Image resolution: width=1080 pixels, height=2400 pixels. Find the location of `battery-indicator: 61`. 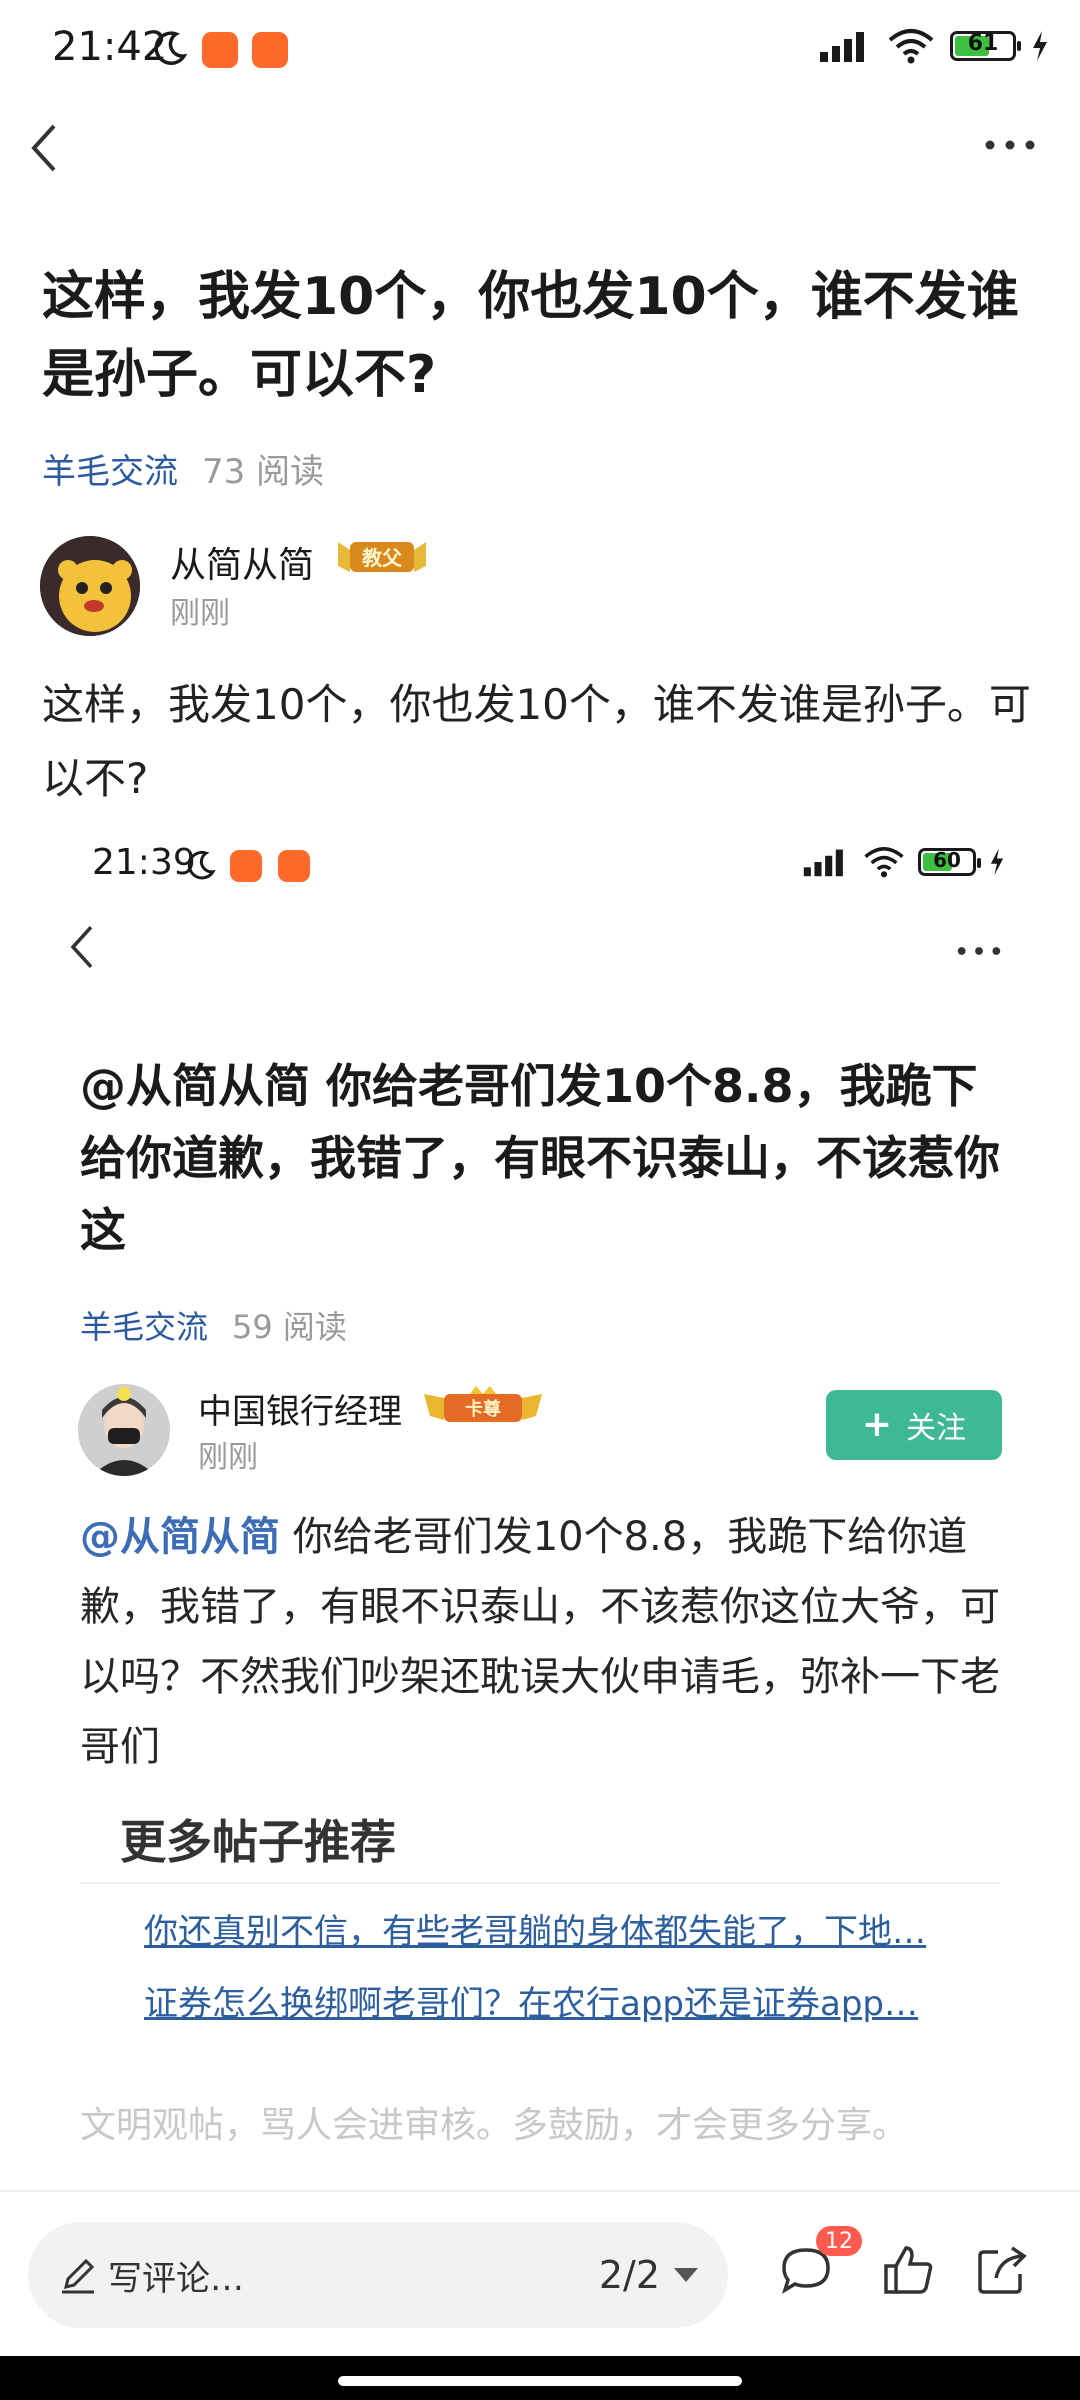

battery-indicator: 61 is located at coordinates (985, 46).